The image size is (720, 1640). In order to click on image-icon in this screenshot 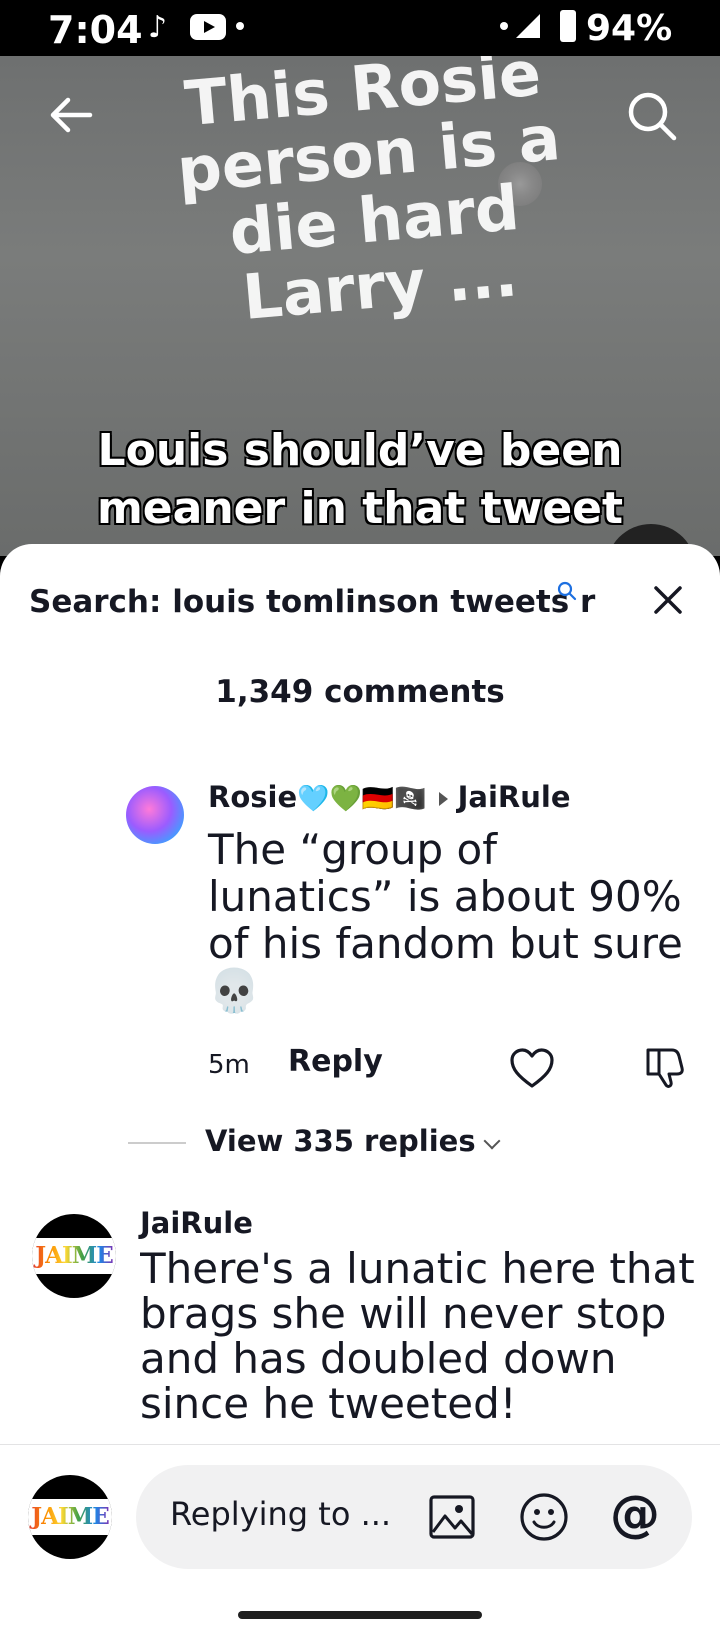, I will do `click(452, 1517)`.